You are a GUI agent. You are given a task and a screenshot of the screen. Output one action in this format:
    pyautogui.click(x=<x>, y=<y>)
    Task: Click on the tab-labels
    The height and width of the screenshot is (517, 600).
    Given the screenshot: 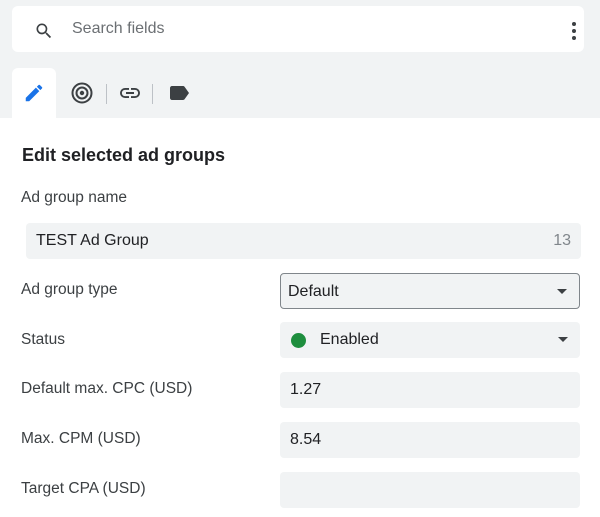 What is the action you would take?
    pyautogui.click(x=179, y=93)
    